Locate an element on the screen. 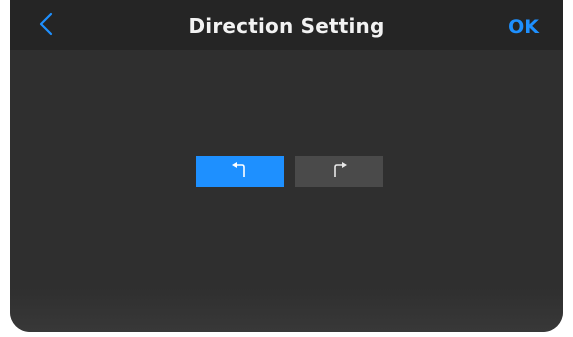 The width and height of the screenshot is (573, 337). direction-selector is located at coordinates (289, 171).